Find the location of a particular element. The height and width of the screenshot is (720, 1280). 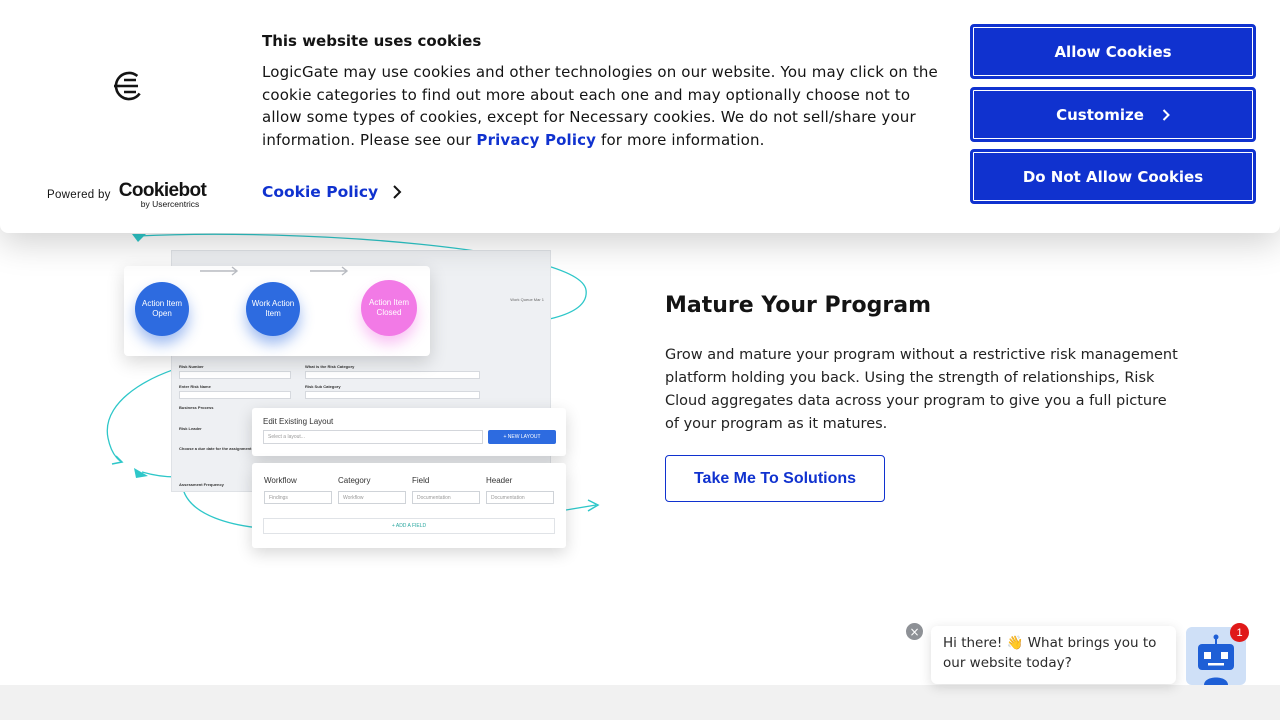

step-open: Action Item Open is located at coordinates (162, 309).